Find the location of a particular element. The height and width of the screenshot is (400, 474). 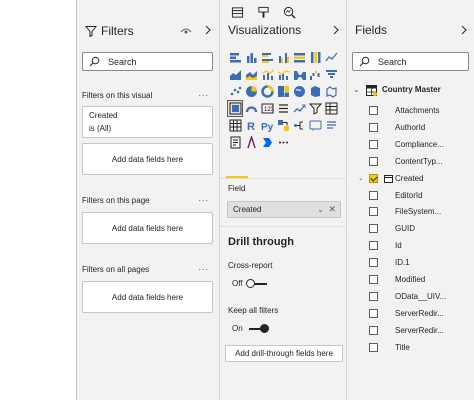

ribbon-chart-icon is located at coordinates (299, 74).